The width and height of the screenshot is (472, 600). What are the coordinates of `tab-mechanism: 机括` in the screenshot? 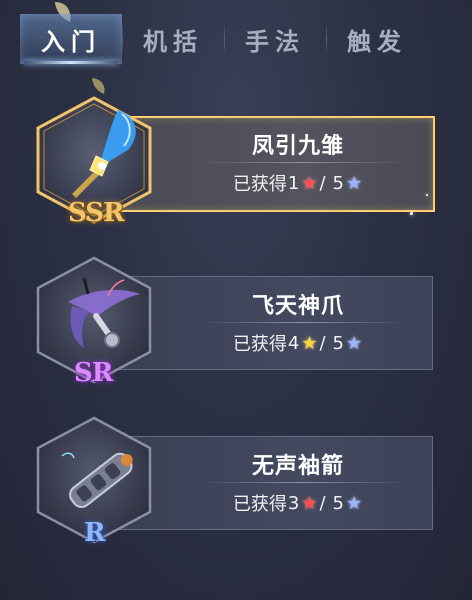 It's located at (173, 39).